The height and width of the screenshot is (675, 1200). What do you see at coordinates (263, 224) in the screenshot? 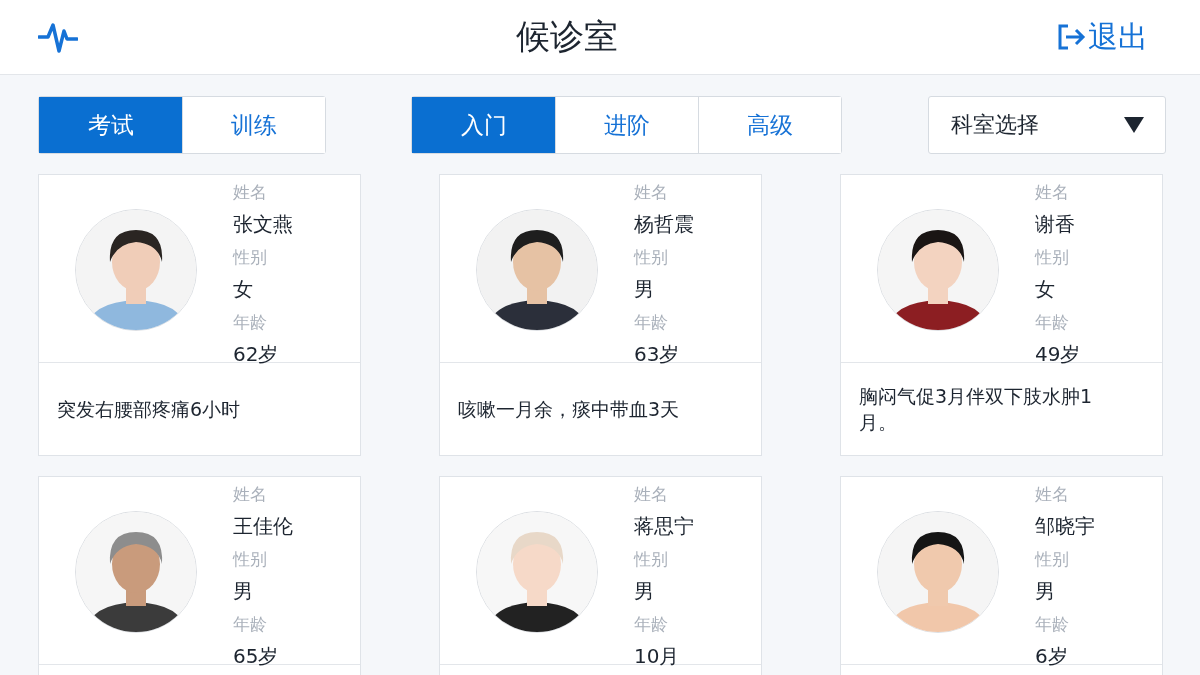
I see `patient-name: 张文燕` at bounding box center [263, 224].